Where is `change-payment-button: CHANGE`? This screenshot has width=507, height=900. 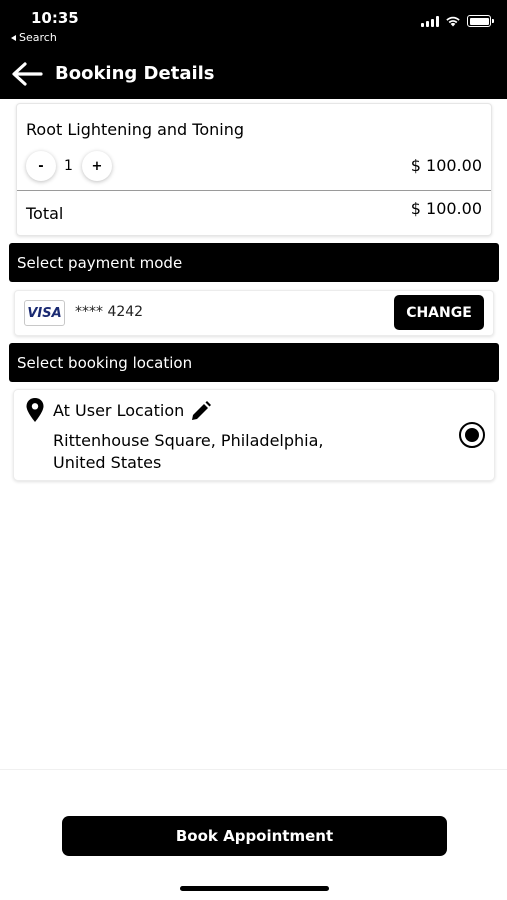
change-payment-button: CHANGE is located at coordinates (439, 312).